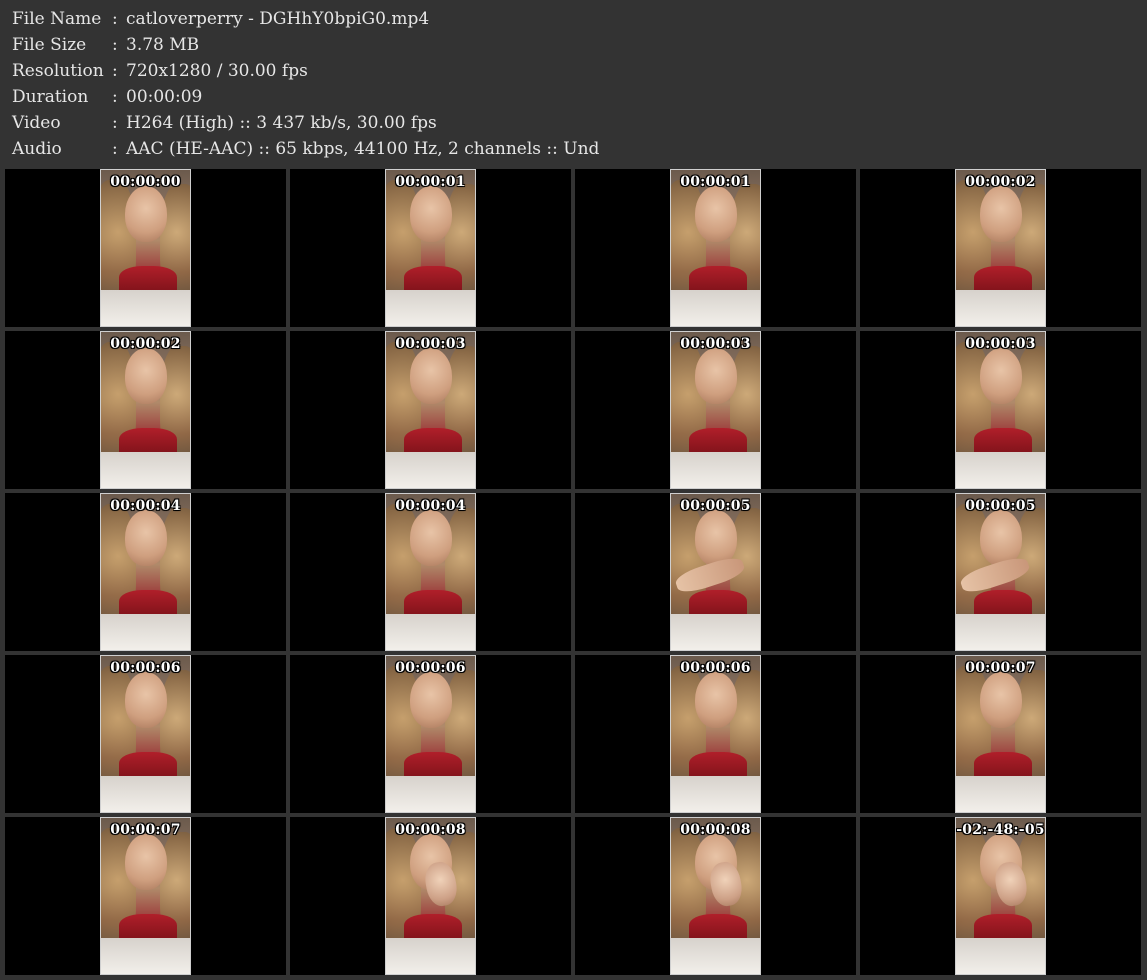 The image size is (1147, 980). What do you see at coordinates (50, 97) in the screenshot?
I see `duration-label: Duration` at bounding box center [50, 97].